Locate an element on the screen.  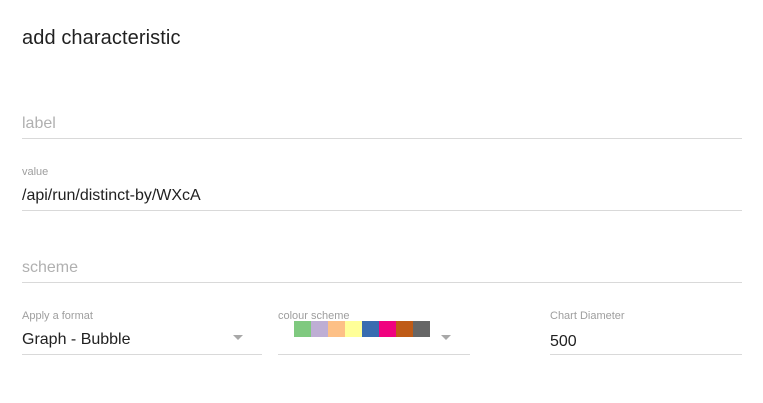
label-field: label is located at coordinates (382, 123).